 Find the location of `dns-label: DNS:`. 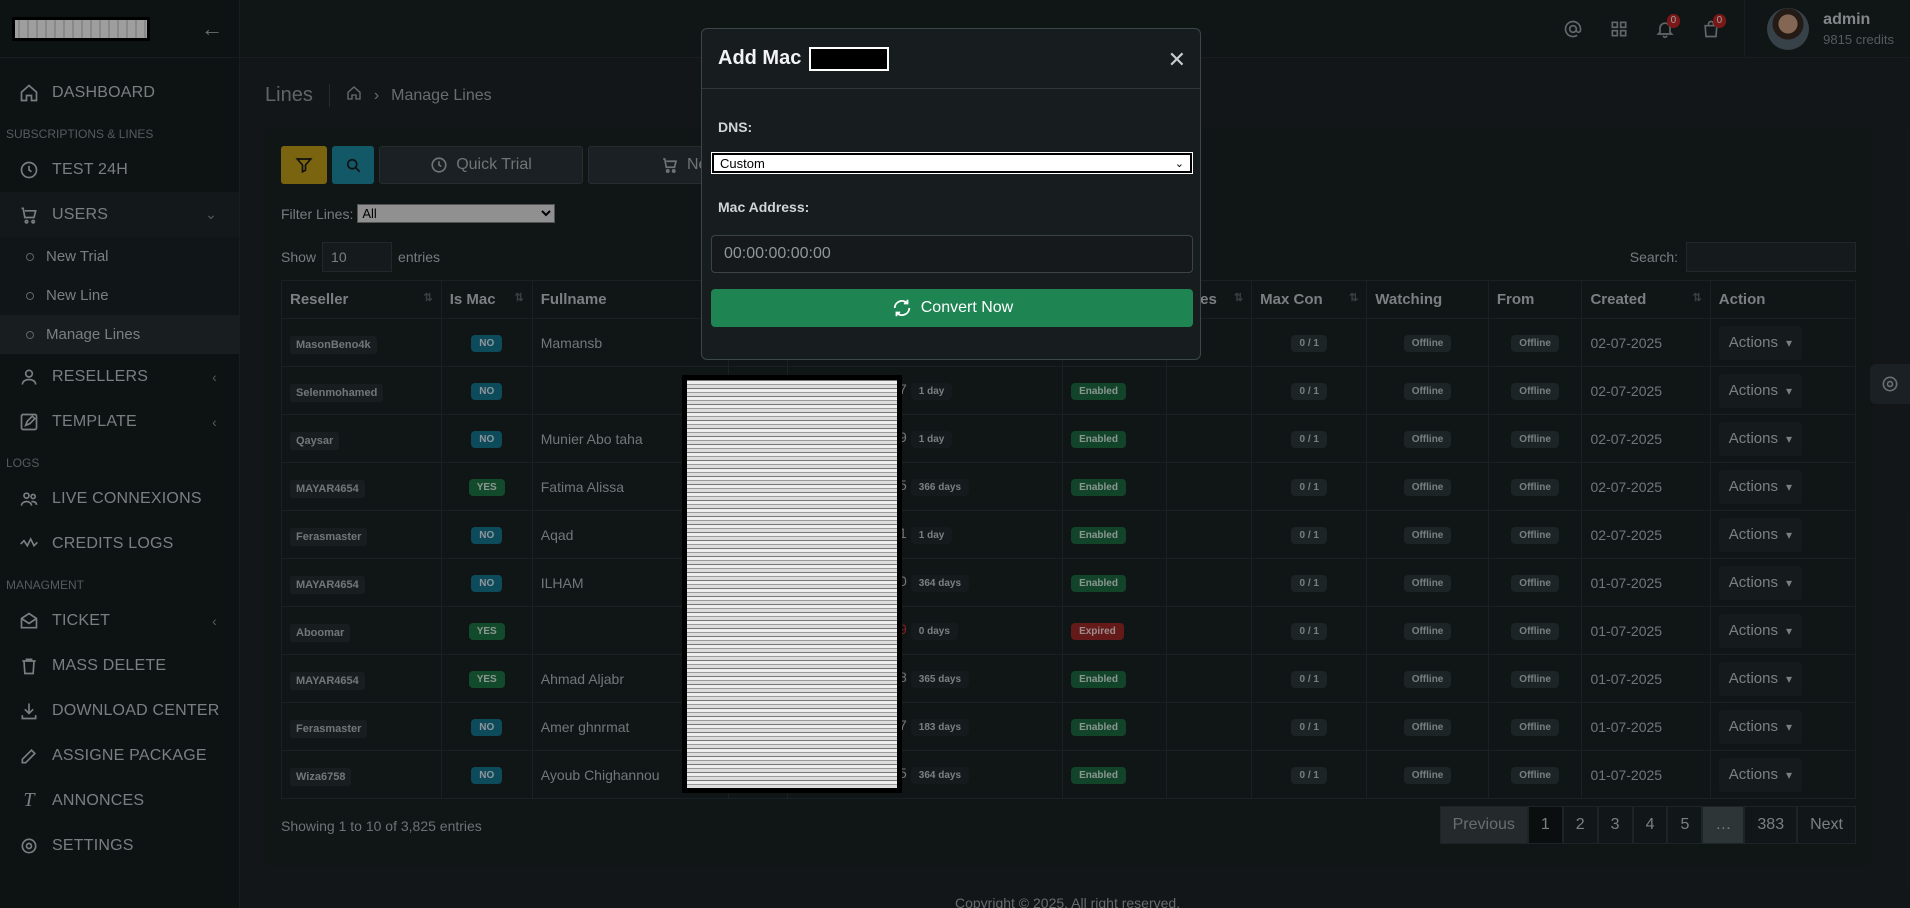

dns-label: DNS: is located at coordinates (735, 127).